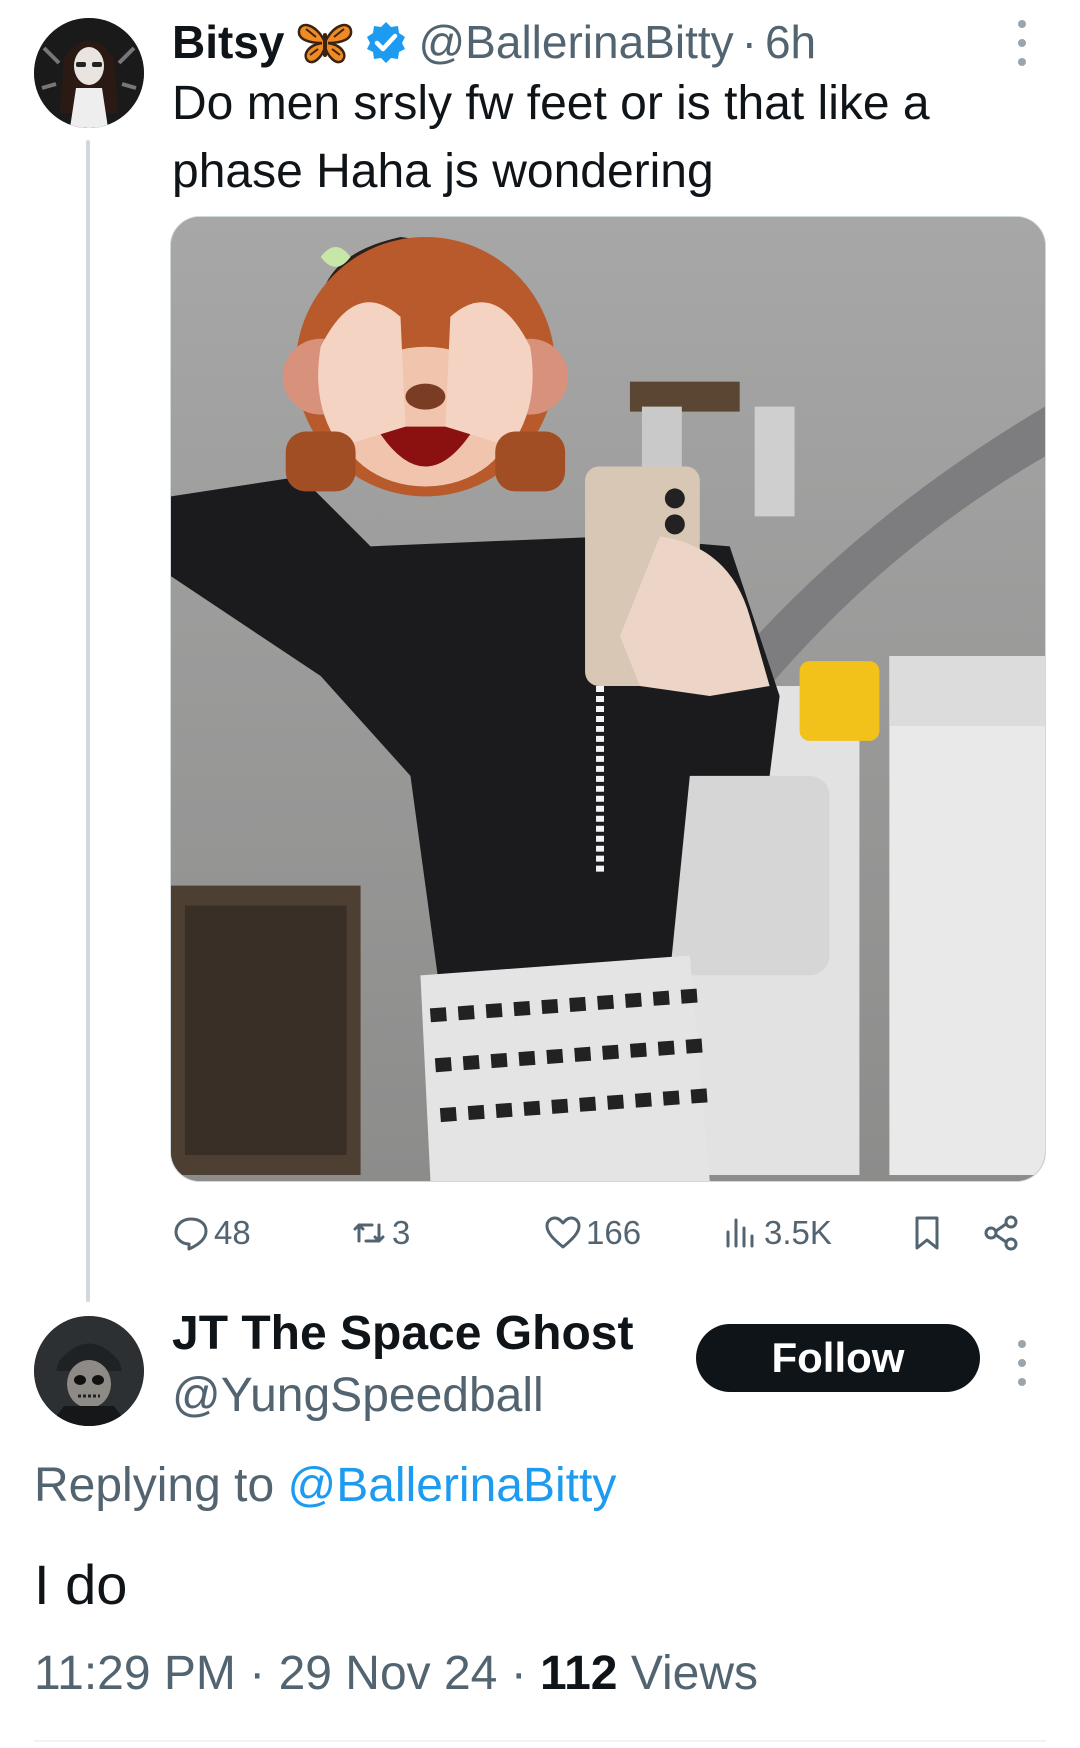 The width and height of the screenshot is (1080, 1748). I want to click on avatar-bitsy, so click(89, 73).